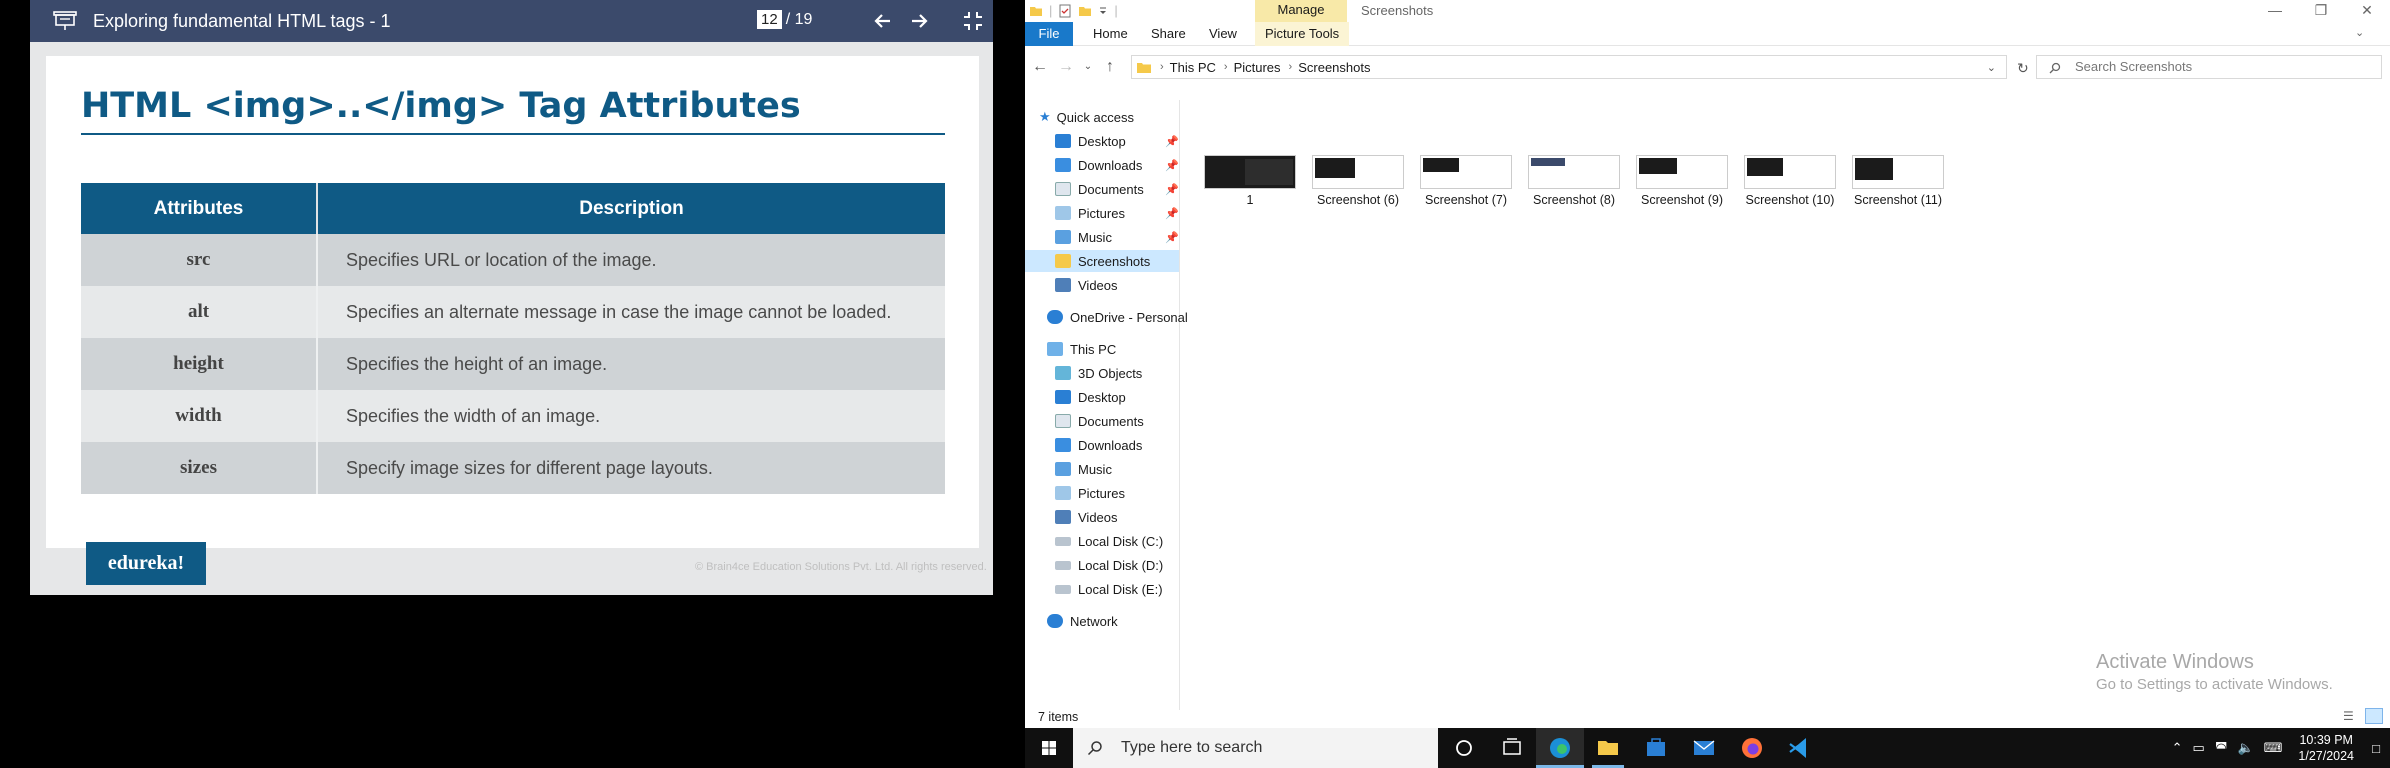  Describe the element at coordinates (1790, 181) in the screenshot. I see `file-item: Screenshot (10)` at that location.